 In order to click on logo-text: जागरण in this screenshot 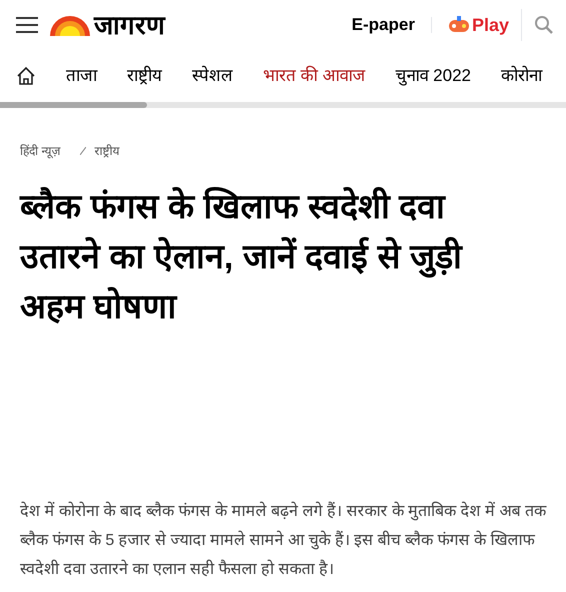, I will do `click(129, 25)`.